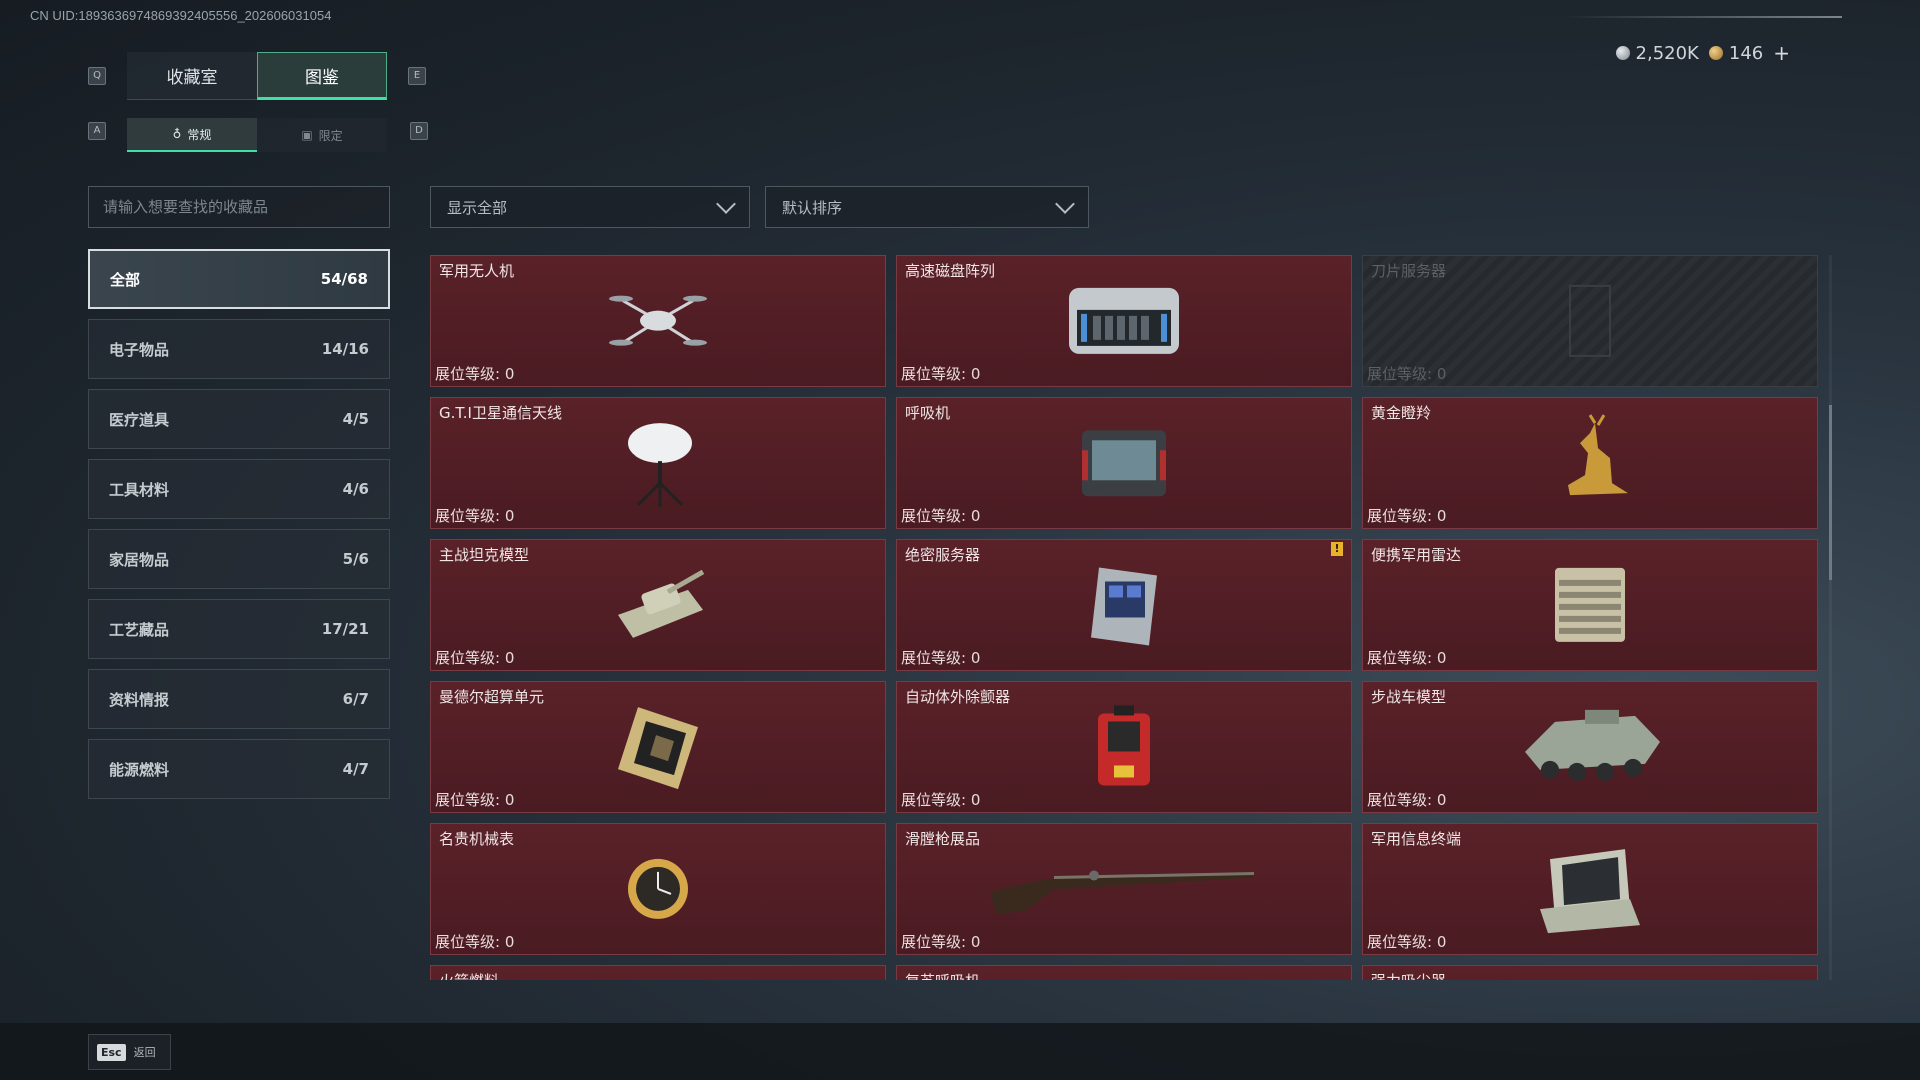 This screenshot has height=1080, width=1920. Describe the element at coordinates (199, 134) in the screenshot. I see `subtab-regular-label: 常规` at that location.